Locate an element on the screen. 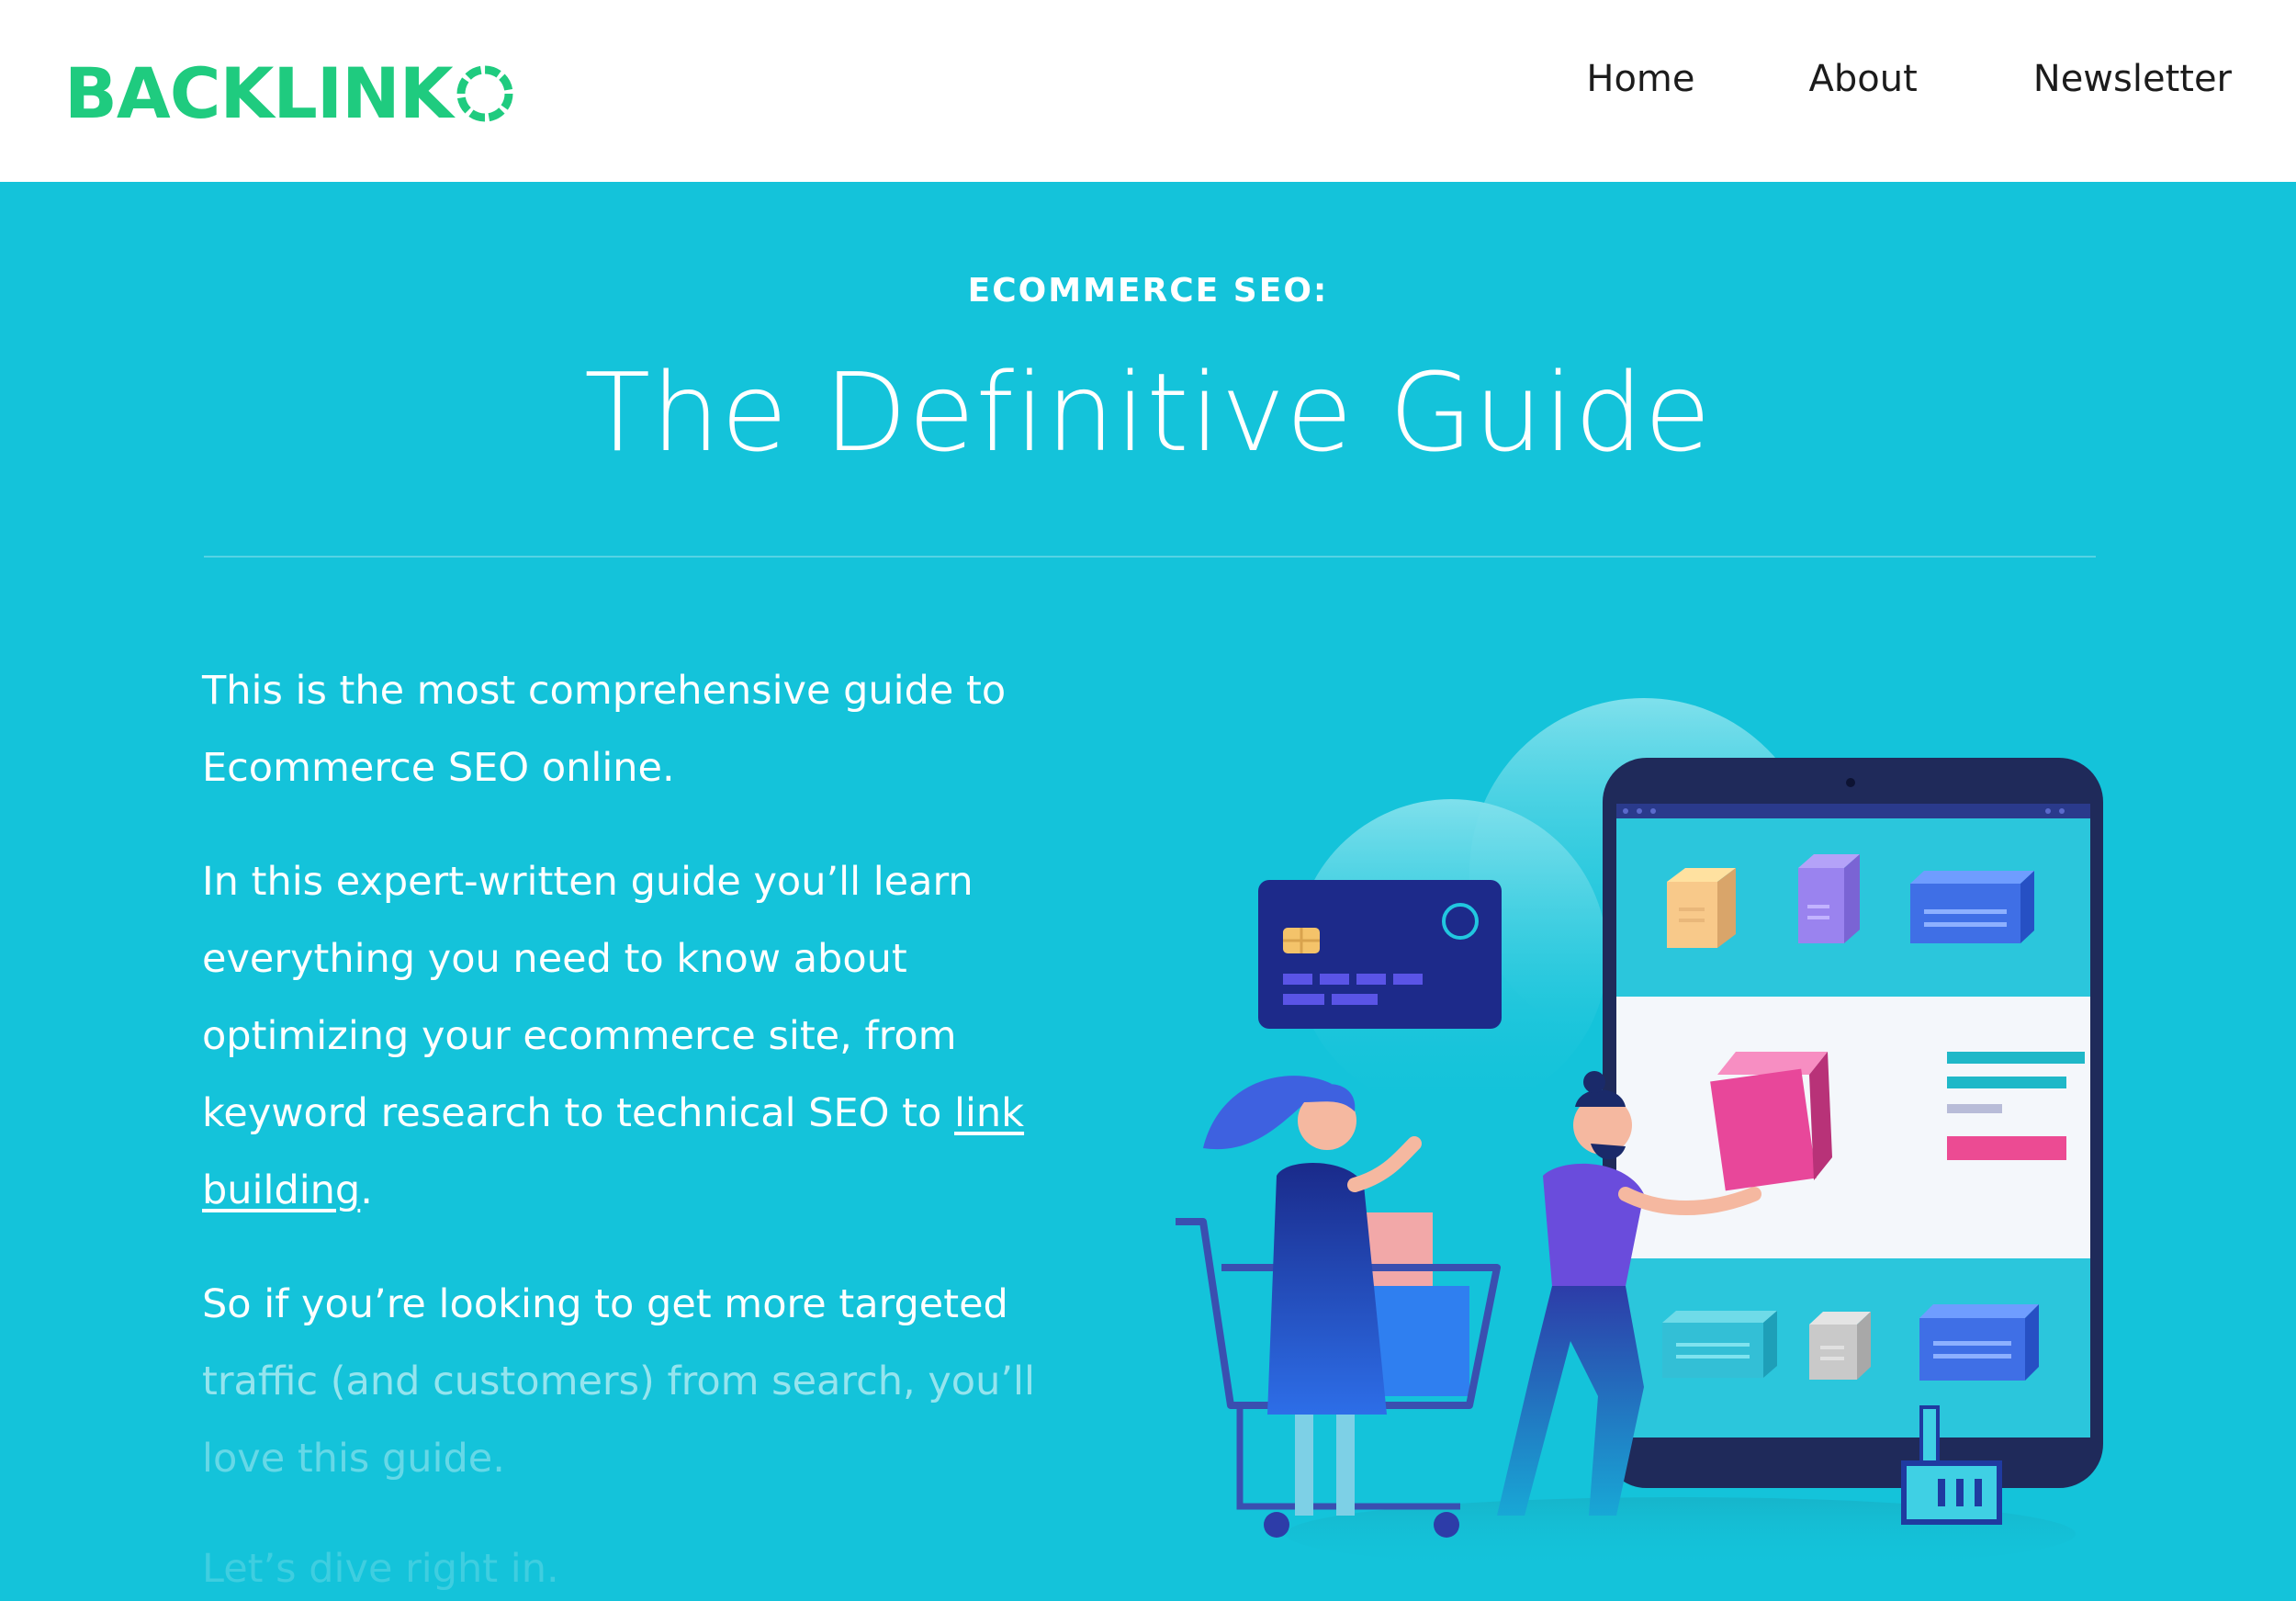  credit-card-icon is located at coordinates (1380, 954).